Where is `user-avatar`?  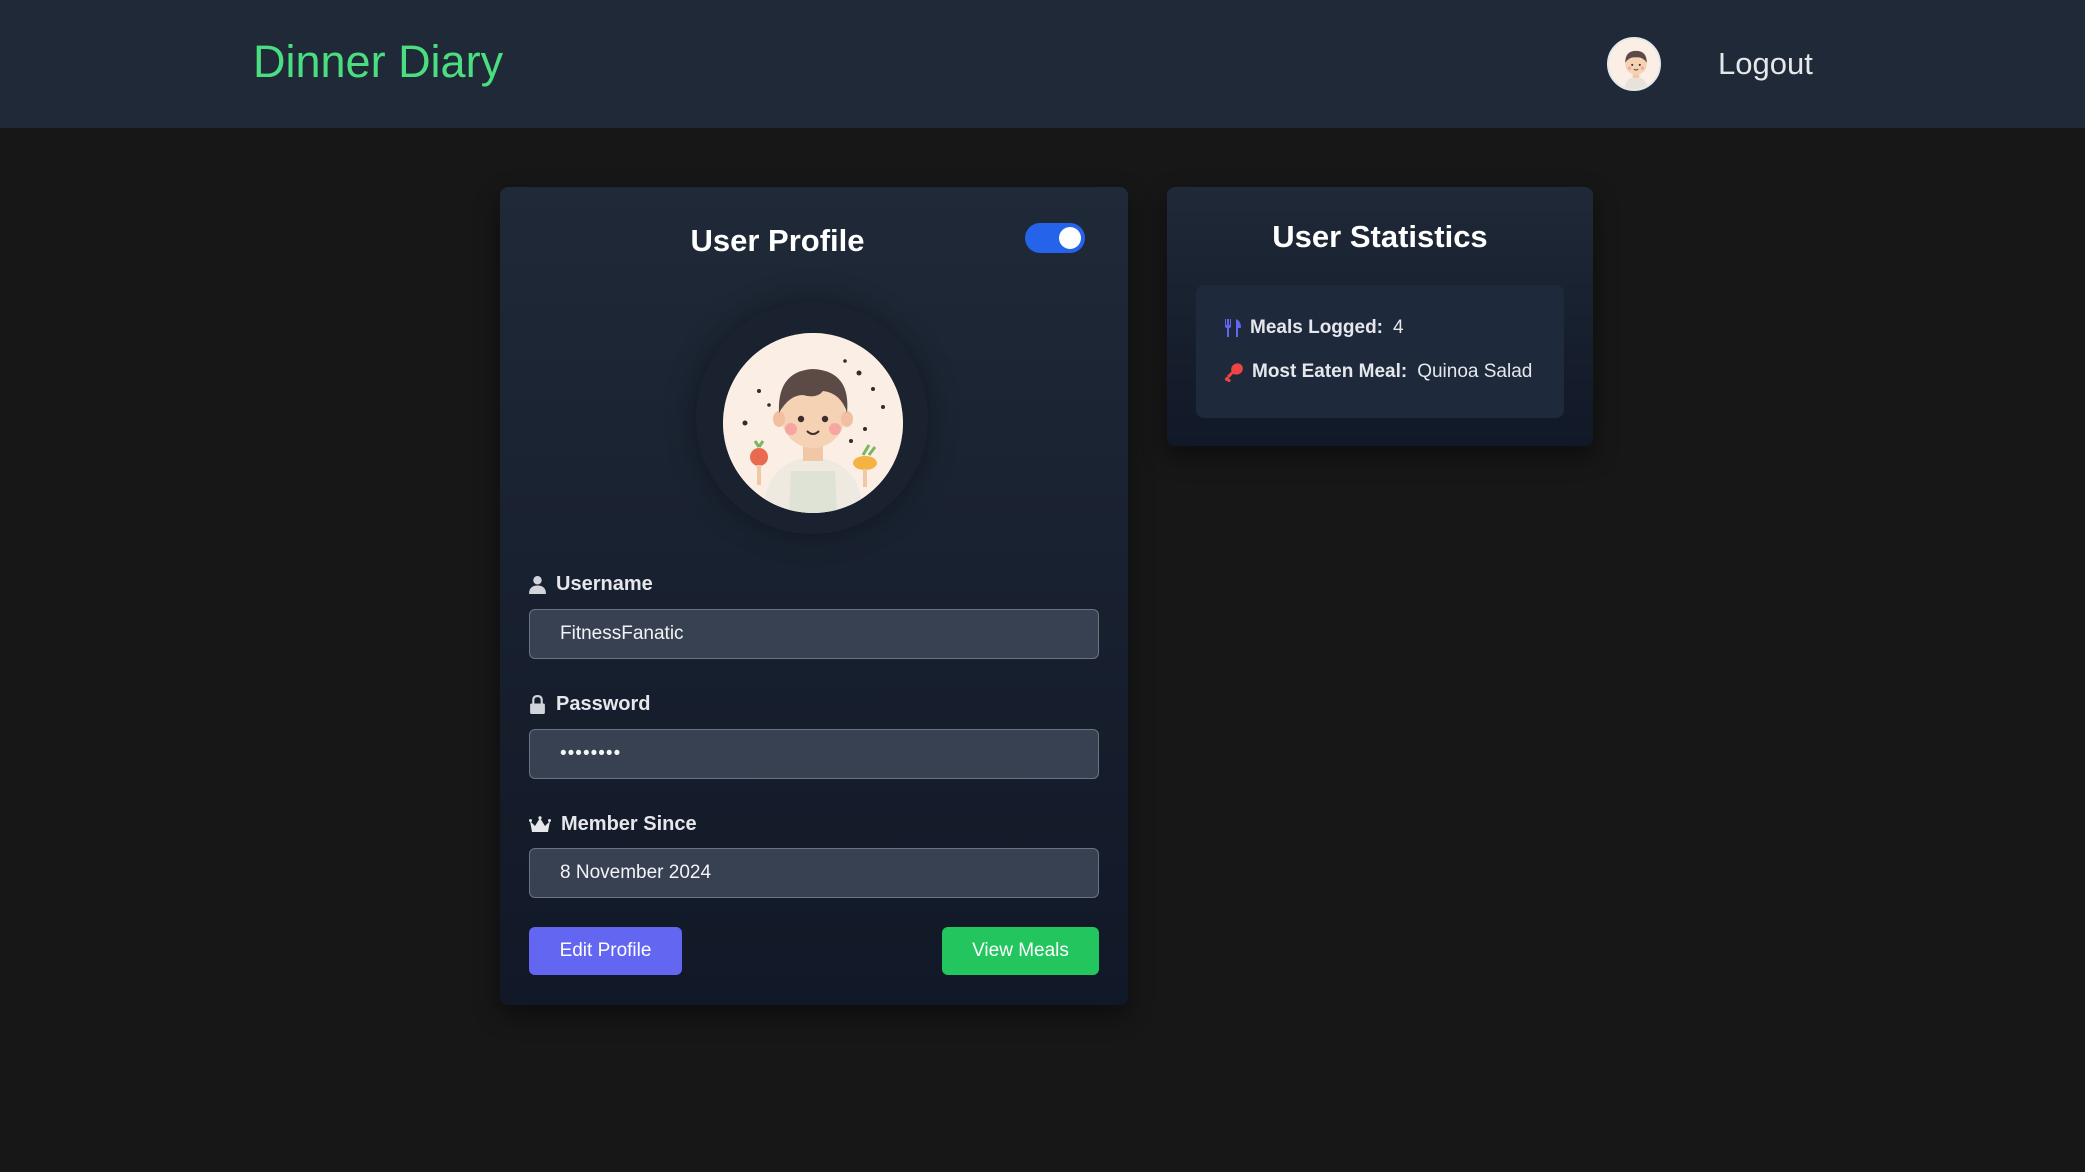 user-avatar is located at coordinates (1634, 64).